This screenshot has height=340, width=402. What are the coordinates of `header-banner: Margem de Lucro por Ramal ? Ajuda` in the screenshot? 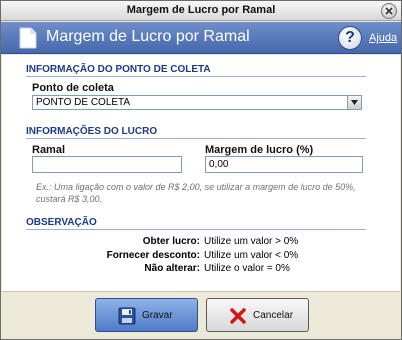 It's located at (201, 38).